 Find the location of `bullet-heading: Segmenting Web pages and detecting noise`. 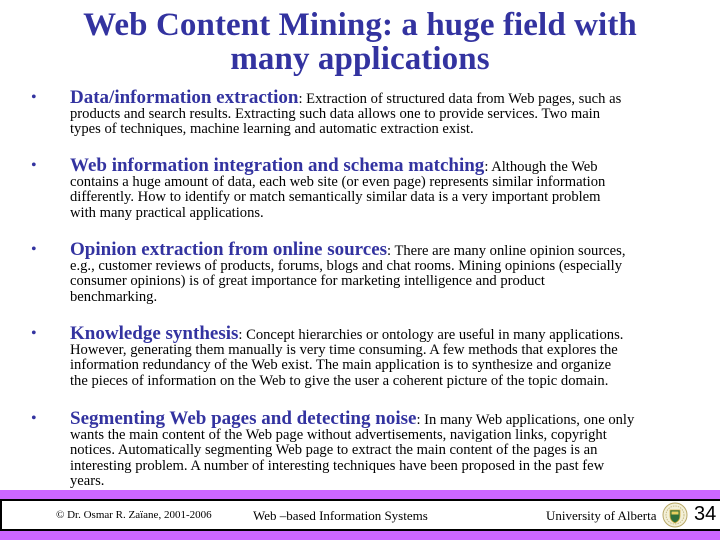

bullet-heading: Segmenting Web pages and detecting noise is located at coordinates (243, 418).